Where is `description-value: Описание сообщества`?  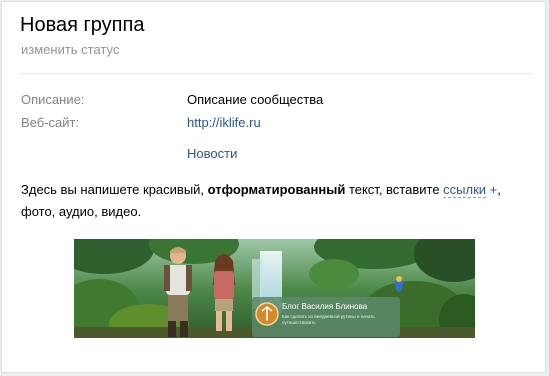
description-value: Описание сообщества is located at coordinates (255, 99).